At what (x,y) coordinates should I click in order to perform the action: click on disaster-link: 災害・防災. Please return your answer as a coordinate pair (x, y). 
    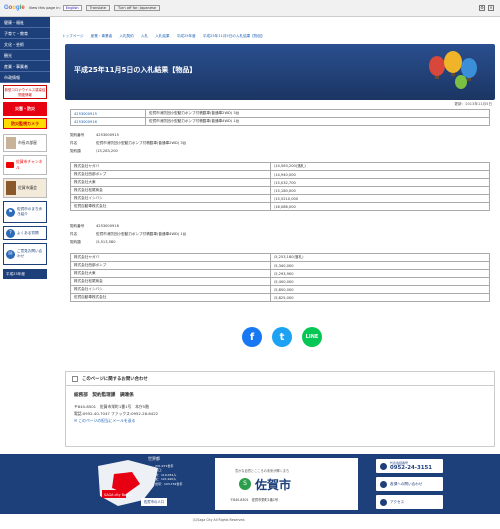
    Looking at the image, I should click on (25, 109).